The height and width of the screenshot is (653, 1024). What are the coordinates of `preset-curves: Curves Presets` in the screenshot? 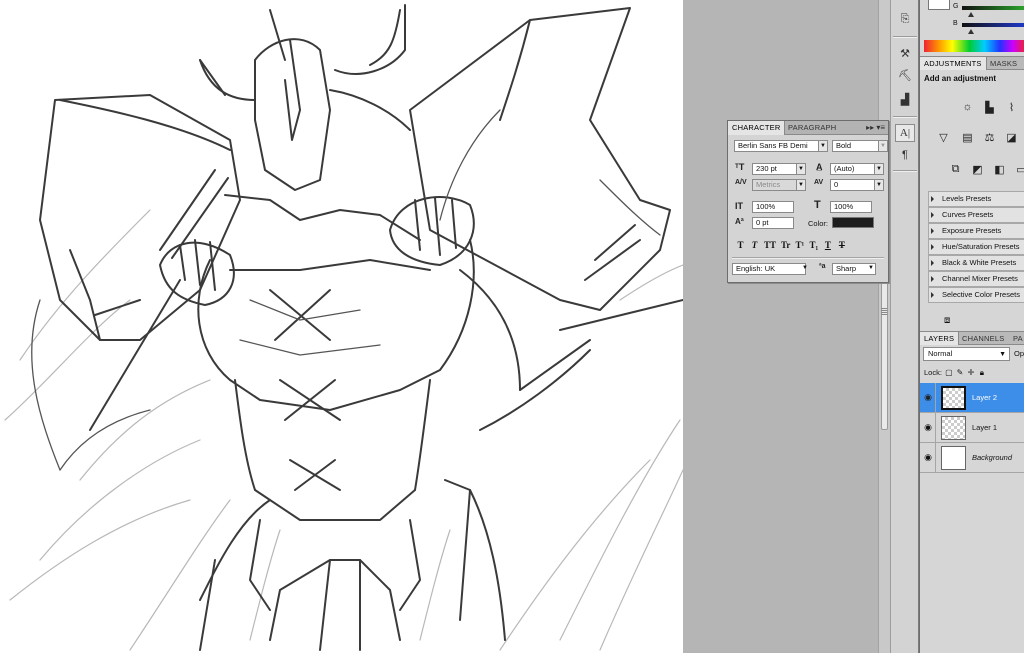 It's located at (976, 215).